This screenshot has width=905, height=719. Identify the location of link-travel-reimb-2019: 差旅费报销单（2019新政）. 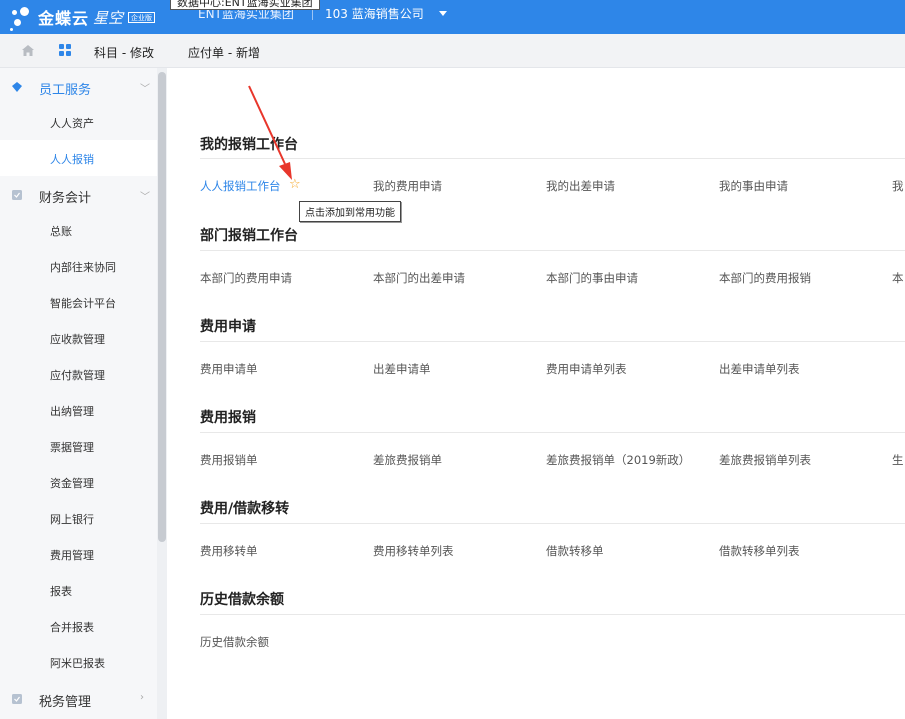
(618, 460).